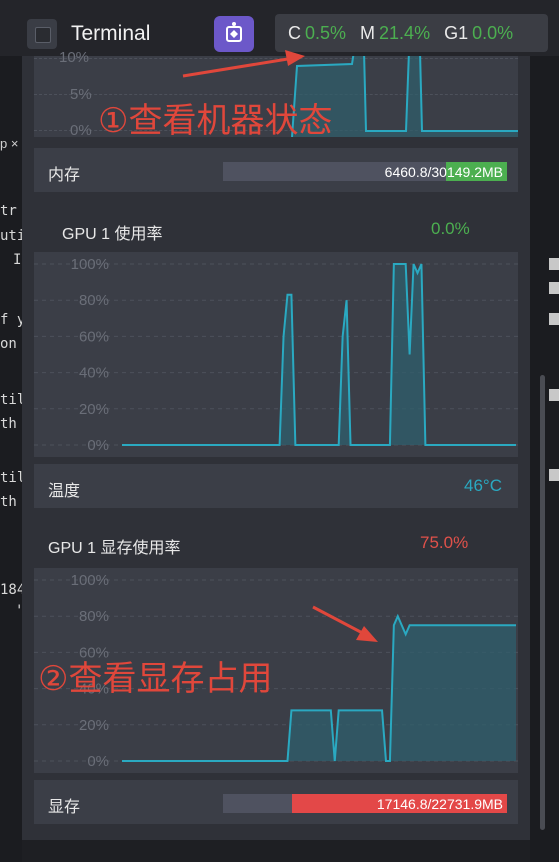 Image resolution: width=559 pixels, height=862 pixels. Describe the element at coordinates (215, 121) in the screenshot. I see `annotation-view-machine-status: ①查看机器状态` at that location.